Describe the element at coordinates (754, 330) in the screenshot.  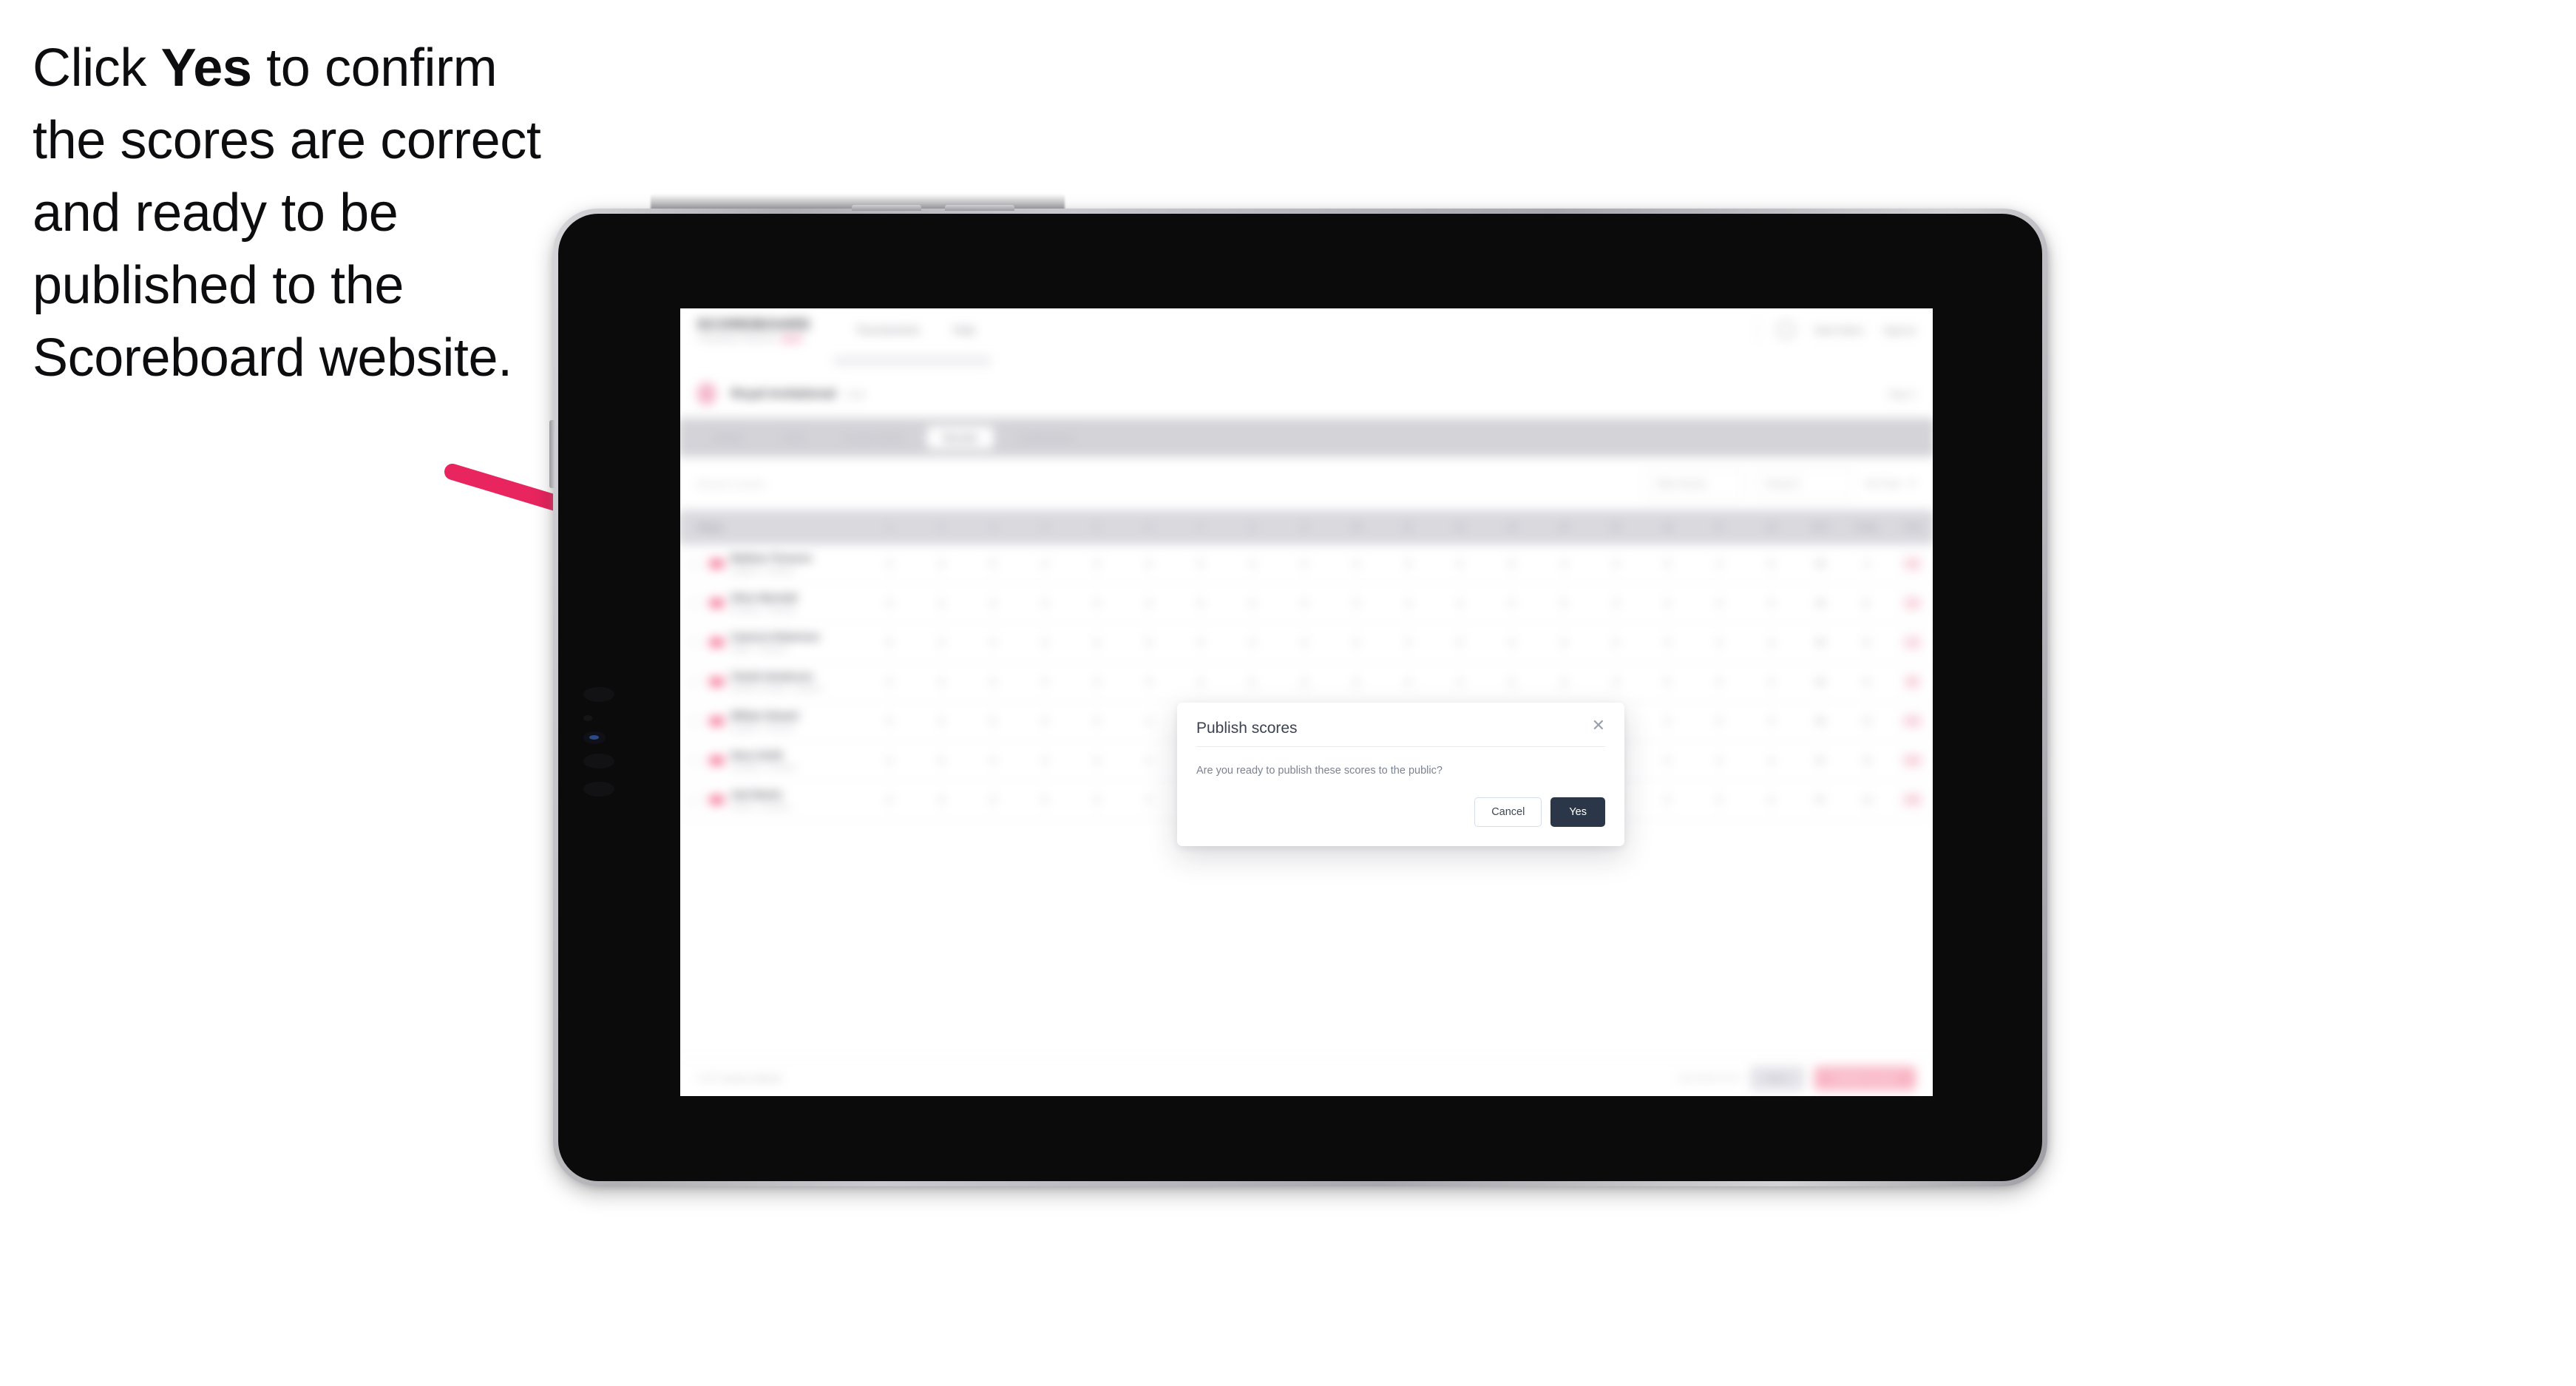
I see `app-logo: SCOREBOARD TOURNAMENT MANAGER` at that location.